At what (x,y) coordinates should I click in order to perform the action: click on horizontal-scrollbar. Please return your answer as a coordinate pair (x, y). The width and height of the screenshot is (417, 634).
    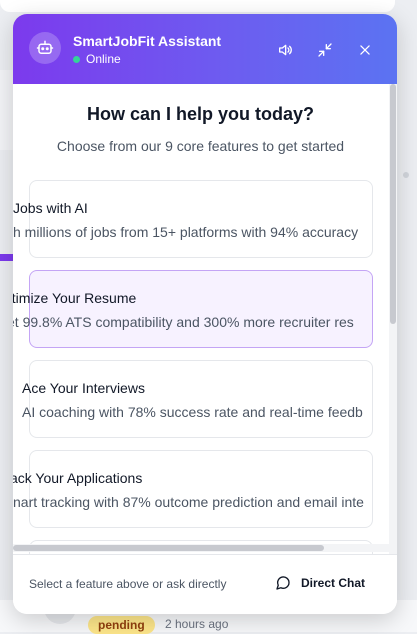
    Looking at the image, I should click on (201, 548).